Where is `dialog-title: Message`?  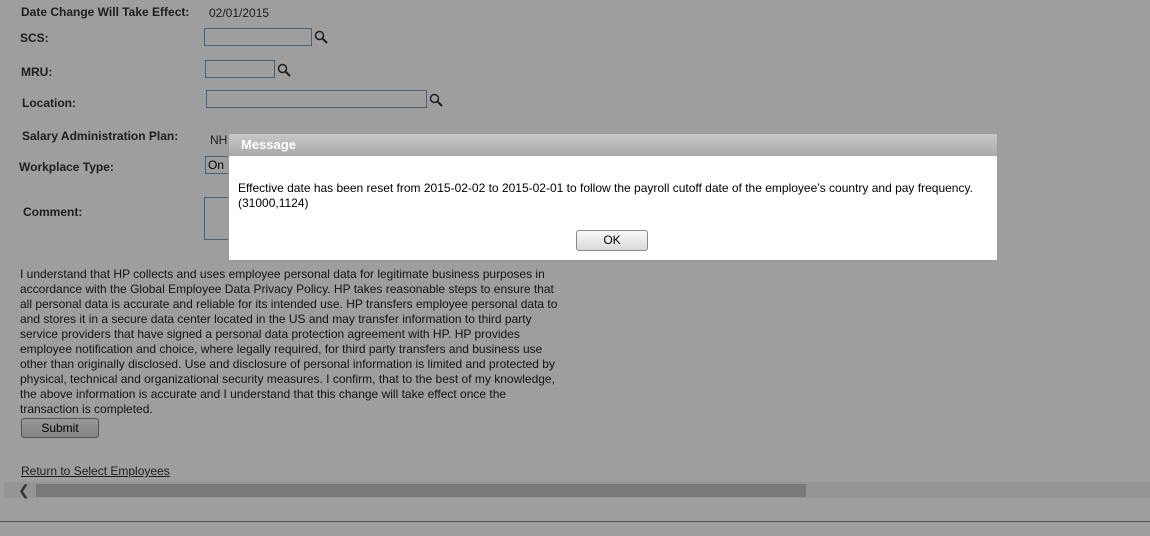 dialog-title: Message is located at coordinates (613, 145).